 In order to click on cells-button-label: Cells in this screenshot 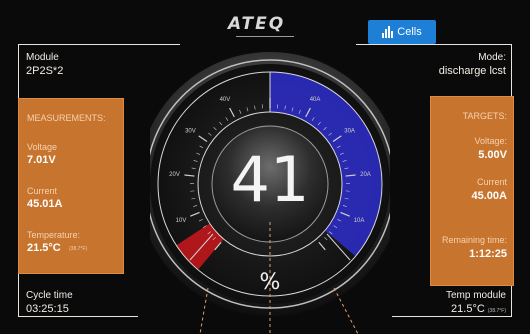, I will do `click(409, 32)`.